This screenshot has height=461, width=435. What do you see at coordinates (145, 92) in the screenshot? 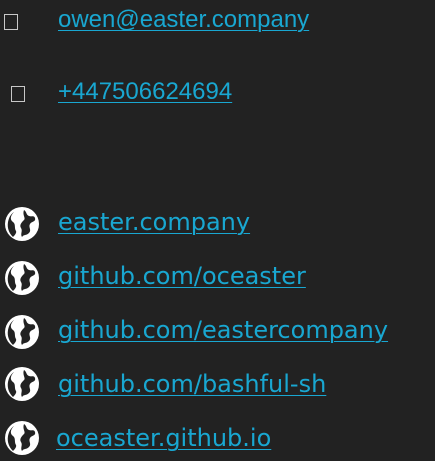
I see `phone-link: +447506624694` at bounding box center [145, 92].